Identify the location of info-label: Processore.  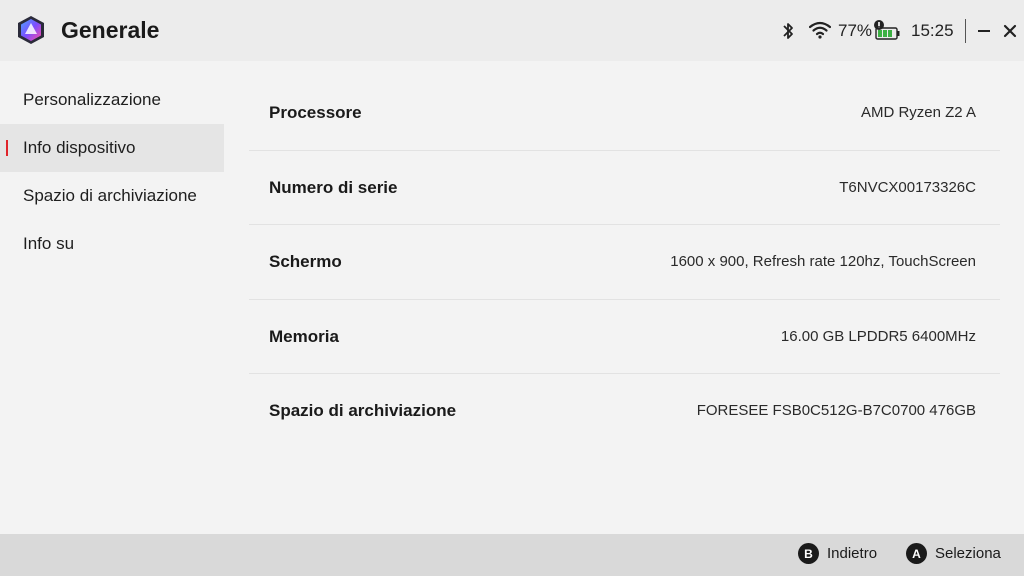
(315, 112).